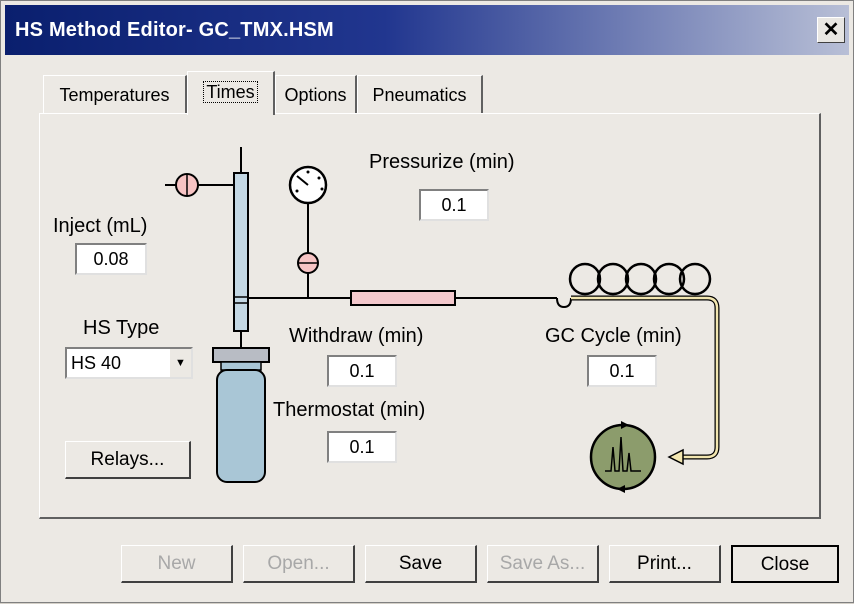 This screenshot has width=854, height=604. I want to click on inject-input: 0.08, so click(111, 259).